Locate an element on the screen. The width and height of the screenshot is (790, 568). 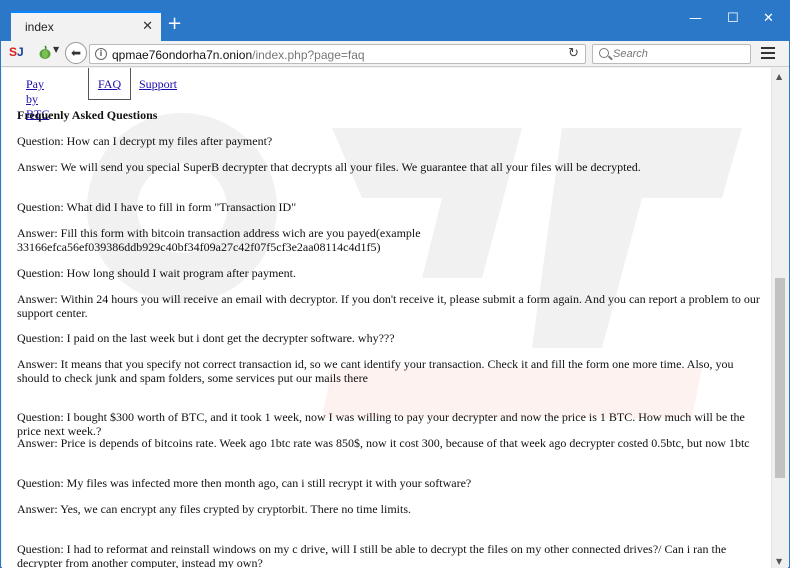
scroll-thumb is located at coordinates (780, 378).